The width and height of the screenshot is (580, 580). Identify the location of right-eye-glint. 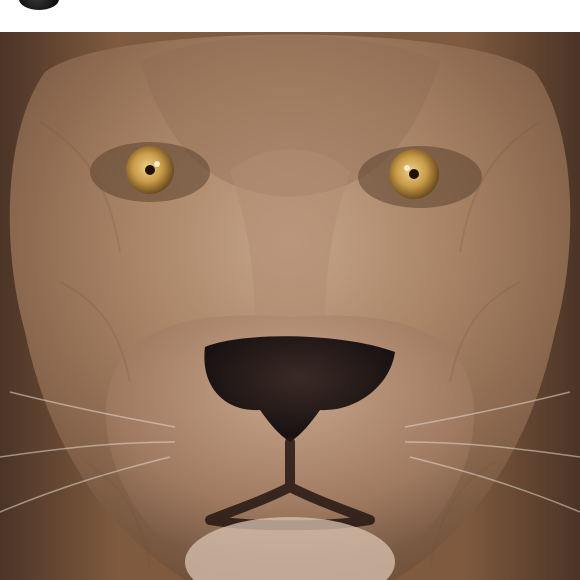
(407, 168).